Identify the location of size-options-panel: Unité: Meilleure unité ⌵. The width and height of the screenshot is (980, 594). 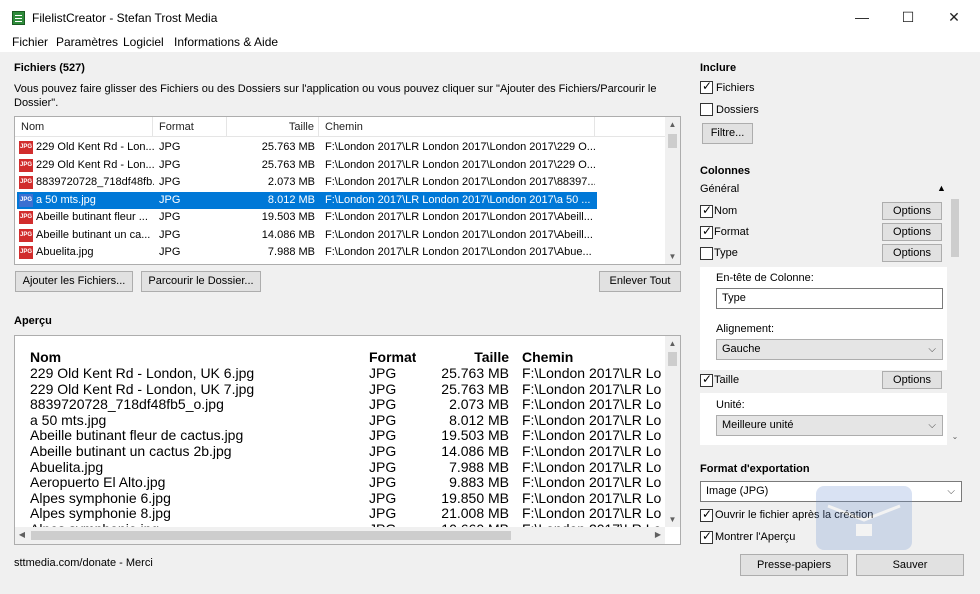
(823, 419).